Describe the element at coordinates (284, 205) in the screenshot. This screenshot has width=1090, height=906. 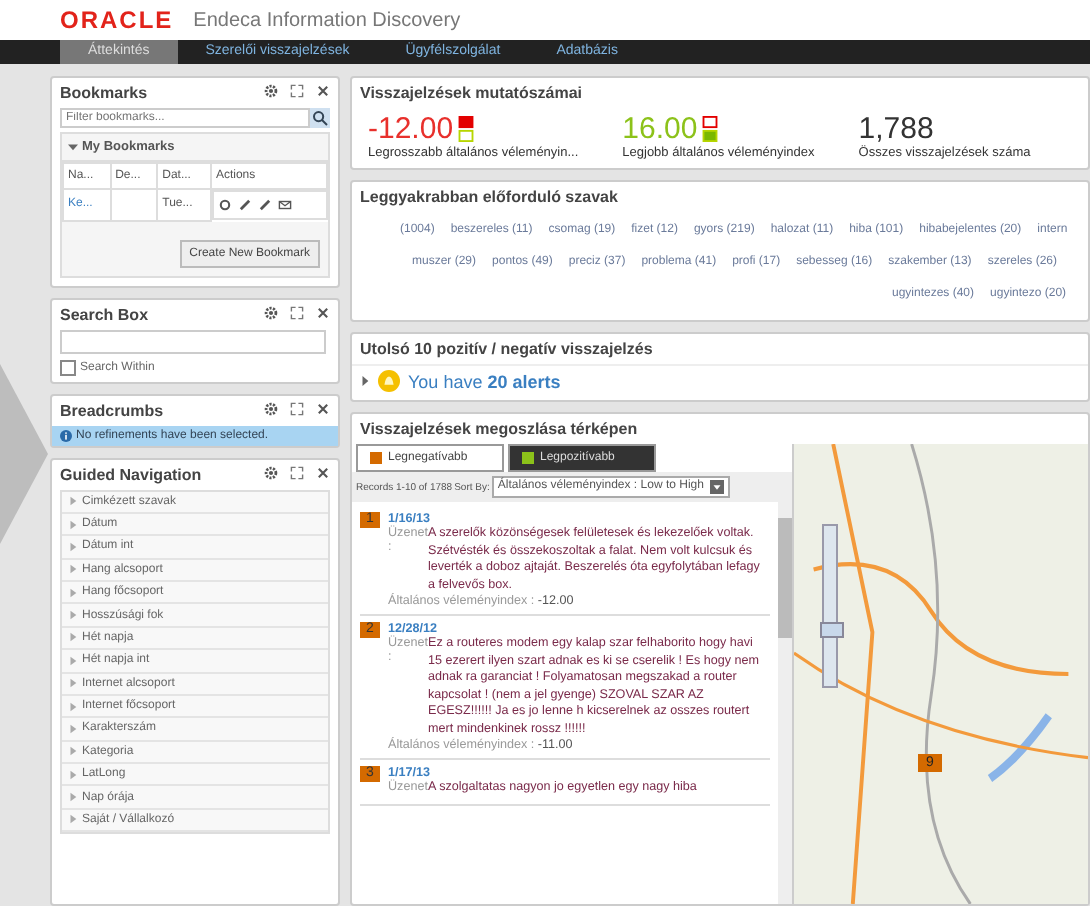
I see `envelope-icon` at that location.